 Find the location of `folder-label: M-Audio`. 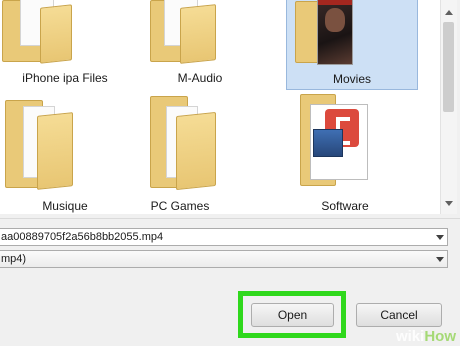

folder-label: M-Audio is located at coordinates (200, 78).